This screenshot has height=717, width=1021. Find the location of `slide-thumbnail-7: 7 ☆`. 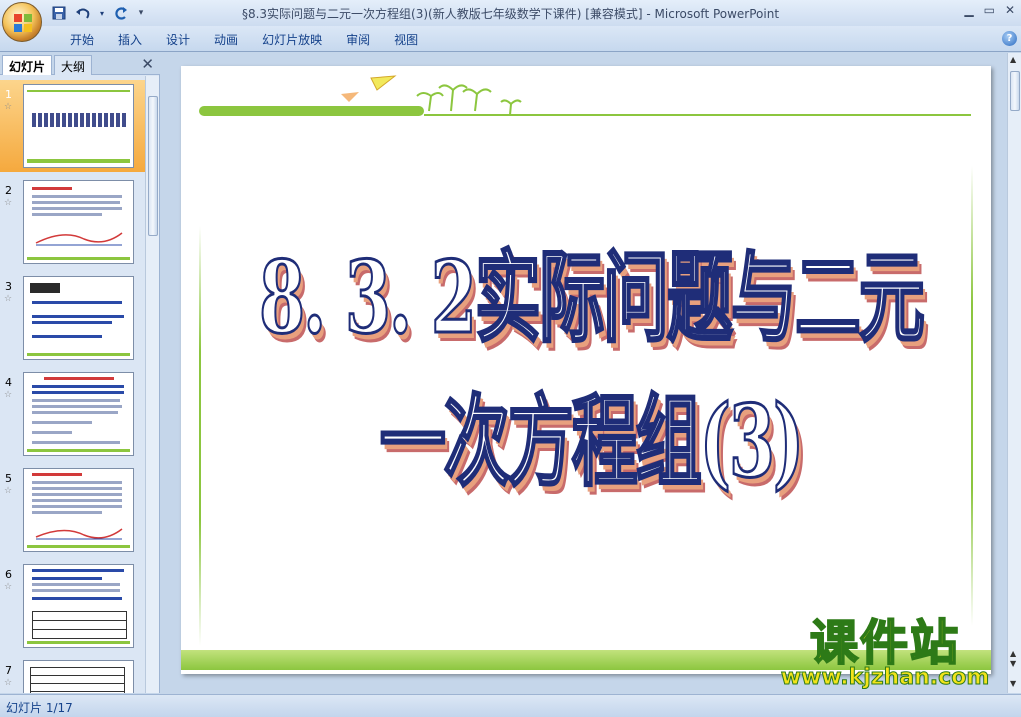

slide-thumbnail-7: 7 ☆ is located at coordinates (72, 674).